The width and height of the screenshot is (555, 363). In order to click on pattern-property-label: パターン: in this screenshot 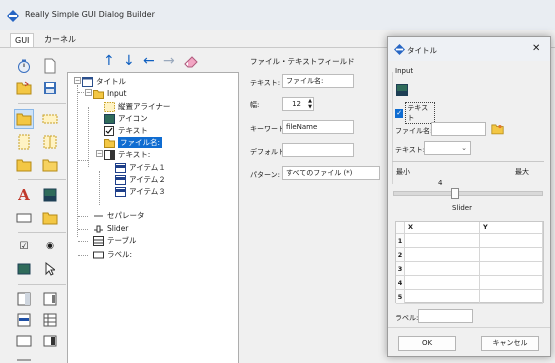, I will do `click(265, 175)`.